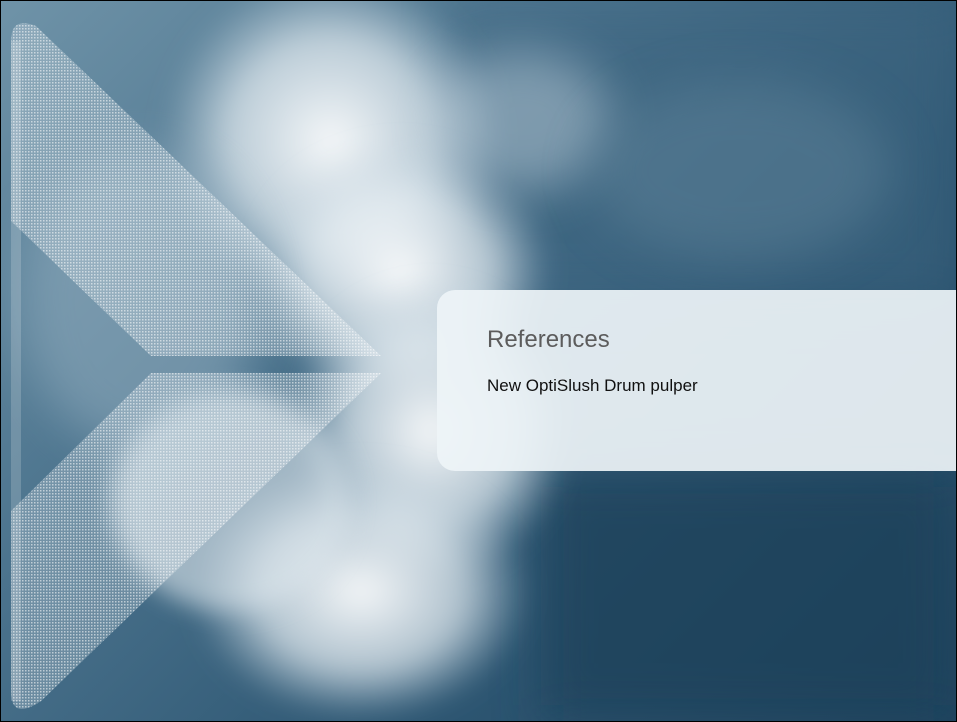 Image resolution: width=957 pixels, height=722 pixels. I want to click on title-panel: References New OptiSlush Drum pulper, so click(696, 380).